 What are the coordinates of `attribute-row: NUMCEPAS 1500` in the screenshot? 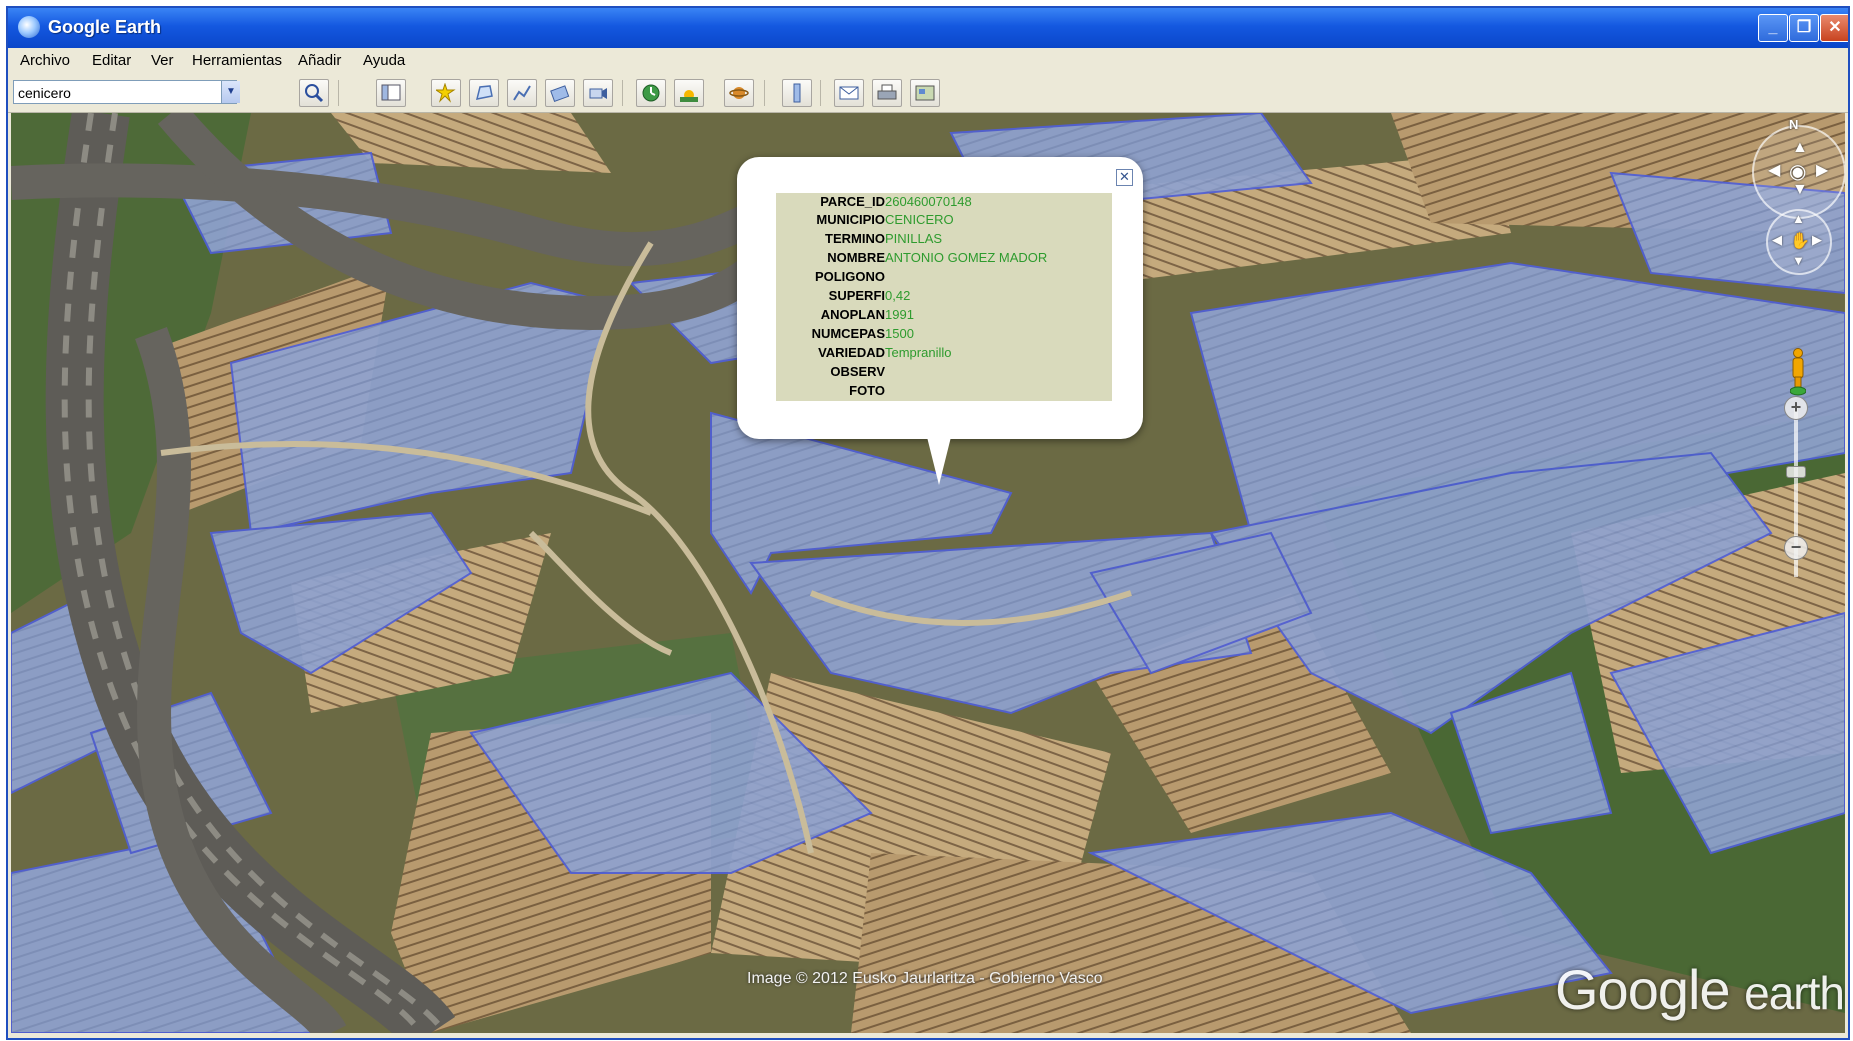 It's located at (944, 335).